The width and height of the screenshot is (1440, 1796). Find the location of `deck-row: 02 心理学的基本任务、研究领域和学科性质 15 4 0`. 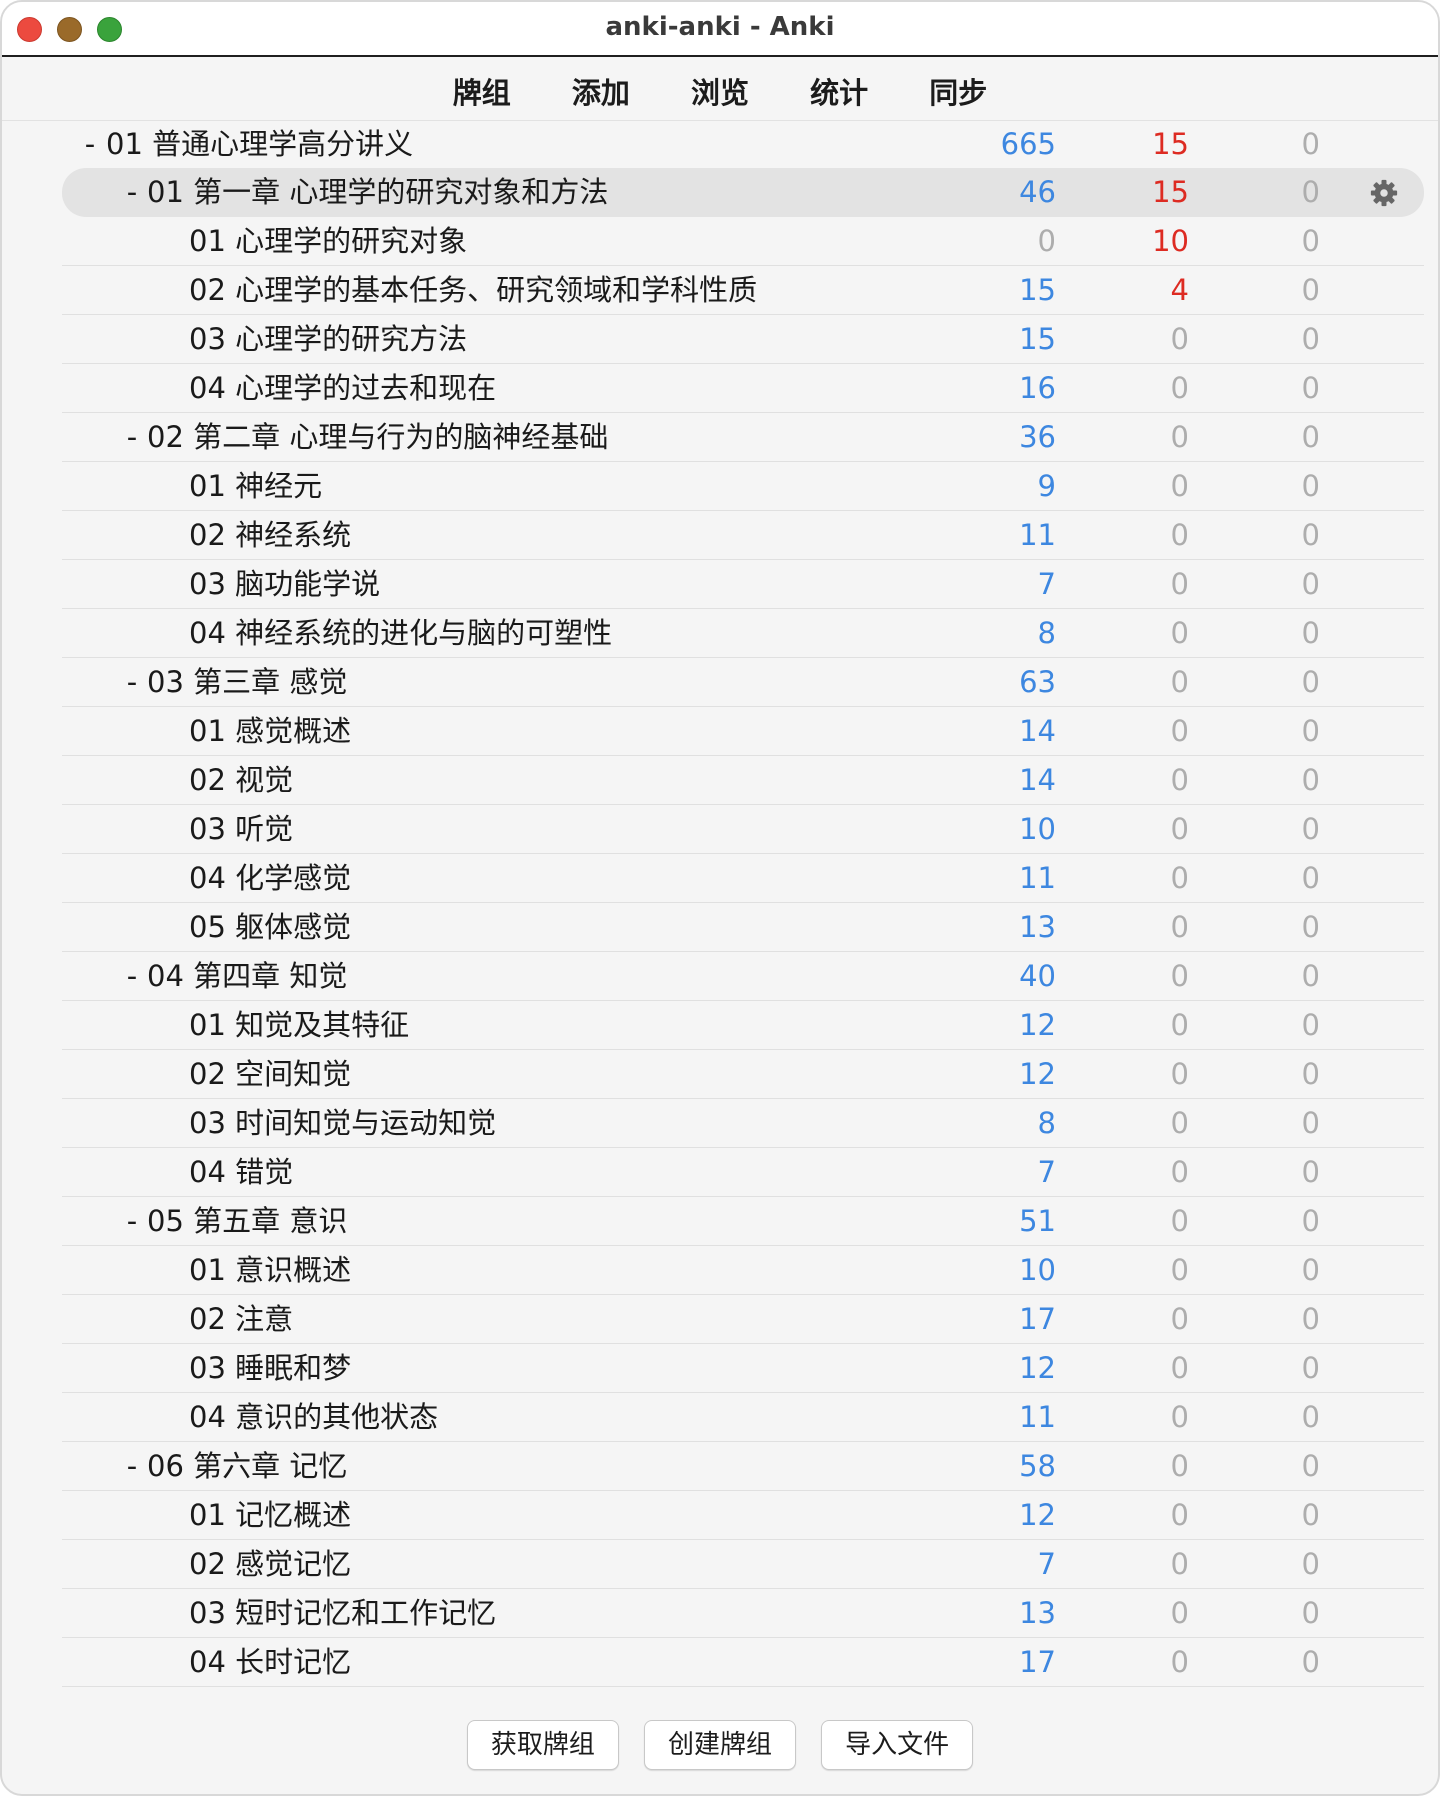

deck-row: 02 心理学的基本任务、研究领域和学科性质 15 4 0 is located at coordinates (743, 290).